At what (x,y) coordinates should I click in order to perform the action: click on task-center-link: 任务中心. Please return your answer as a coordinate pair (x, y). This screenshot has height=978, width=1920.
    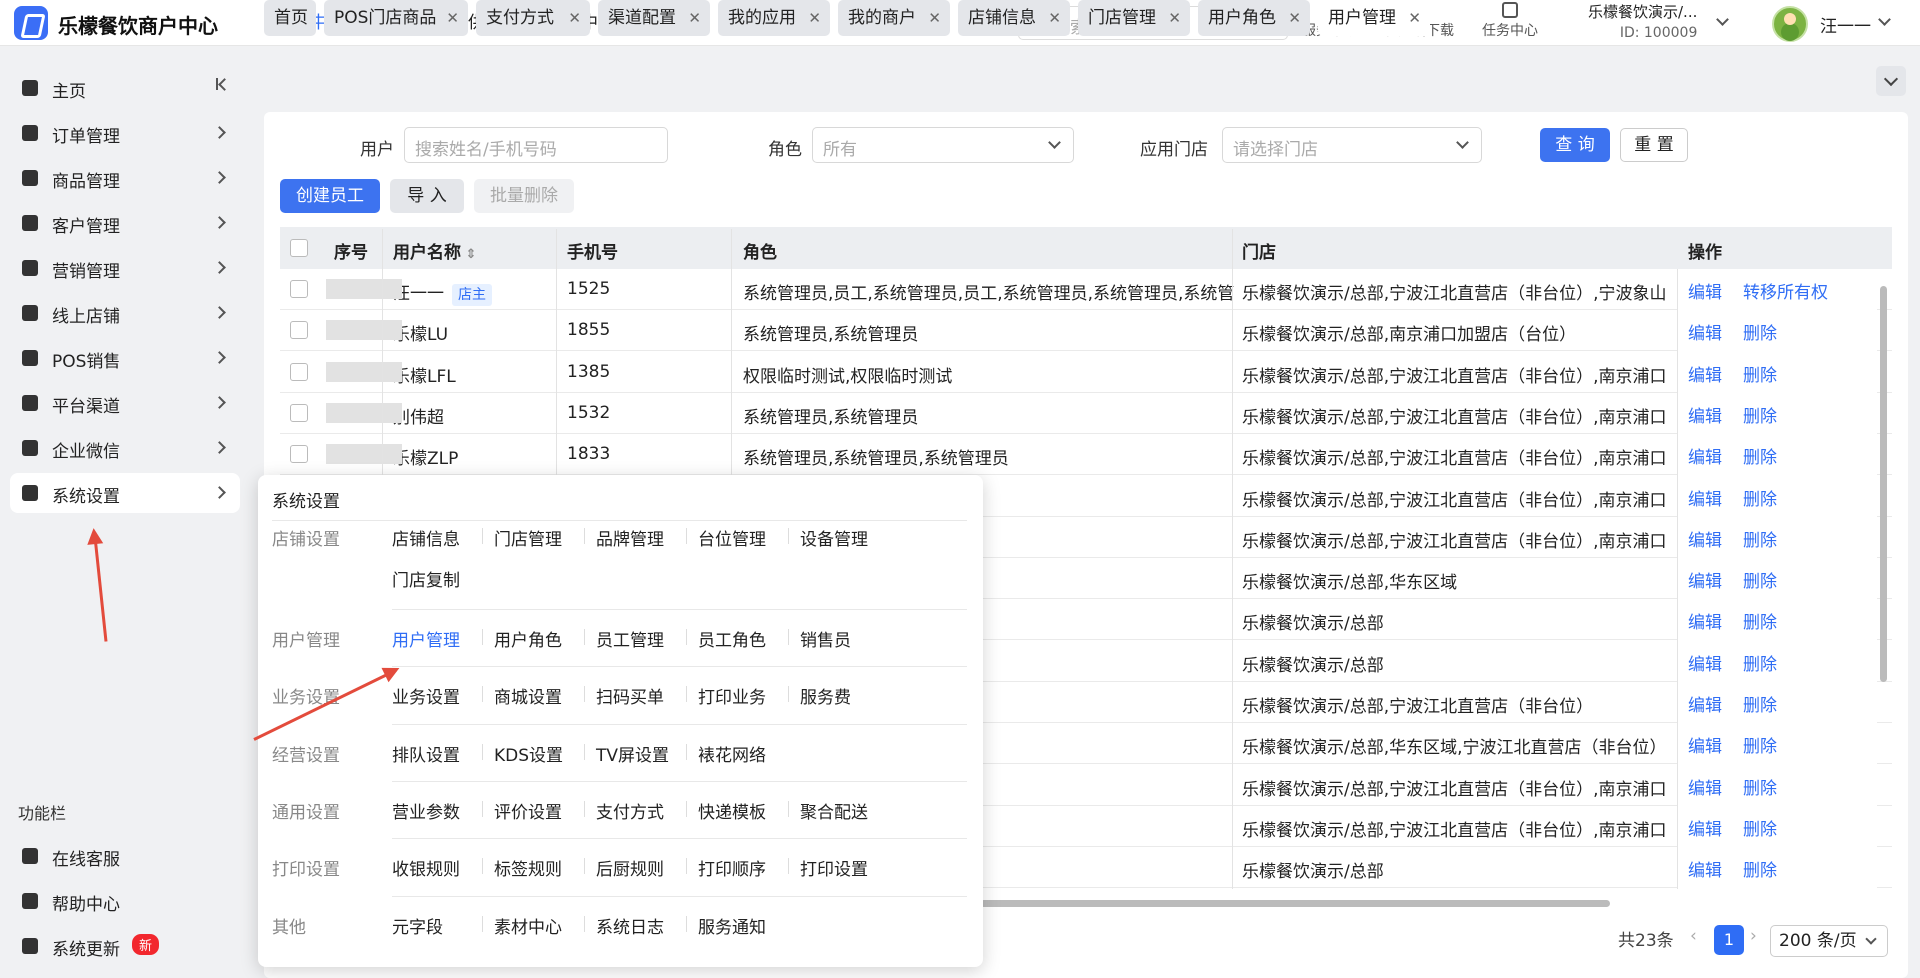
    Looking at the image, I should click on (1510, 21).